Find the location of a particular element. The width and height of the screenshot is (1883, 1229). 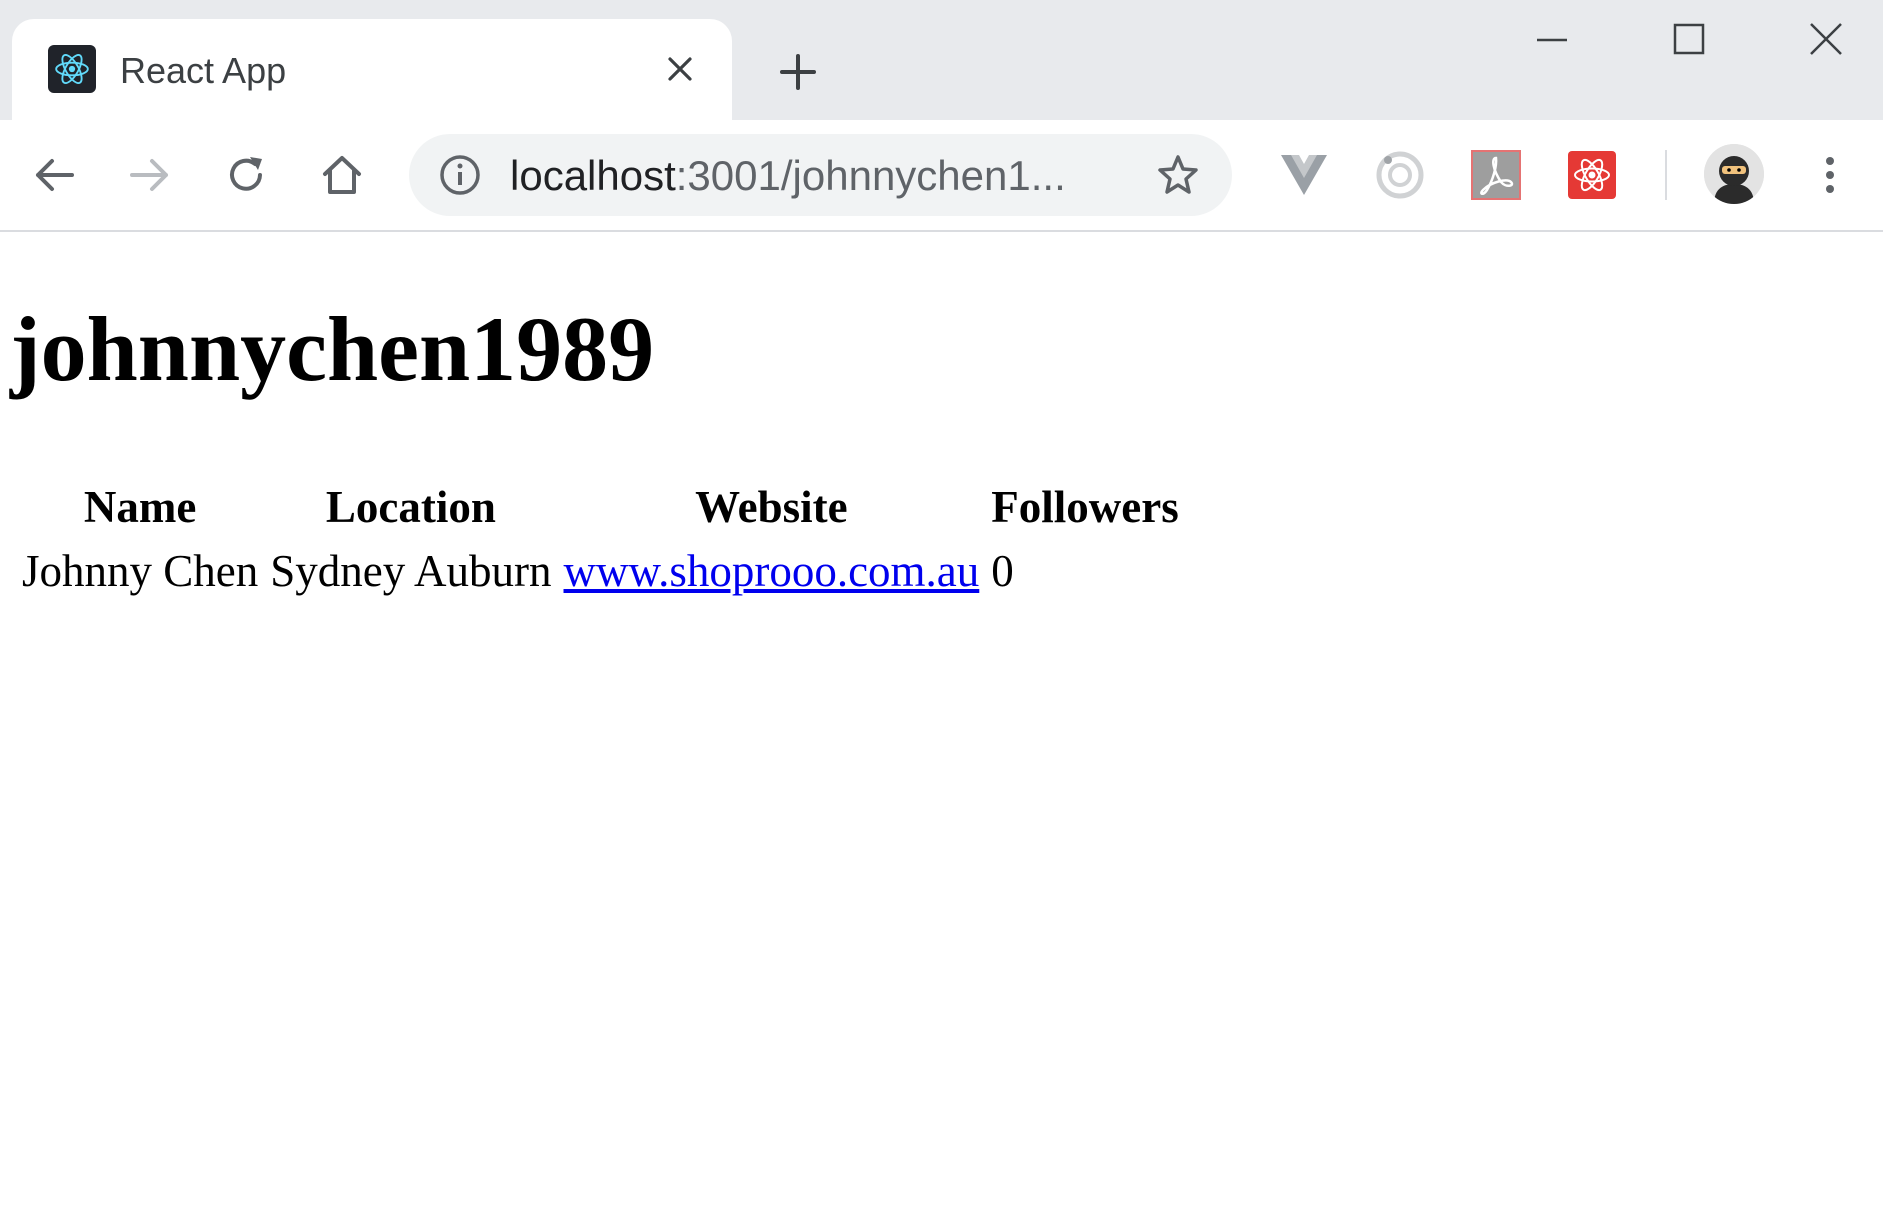

react-logo-icon is located at coordinates (72, 69).